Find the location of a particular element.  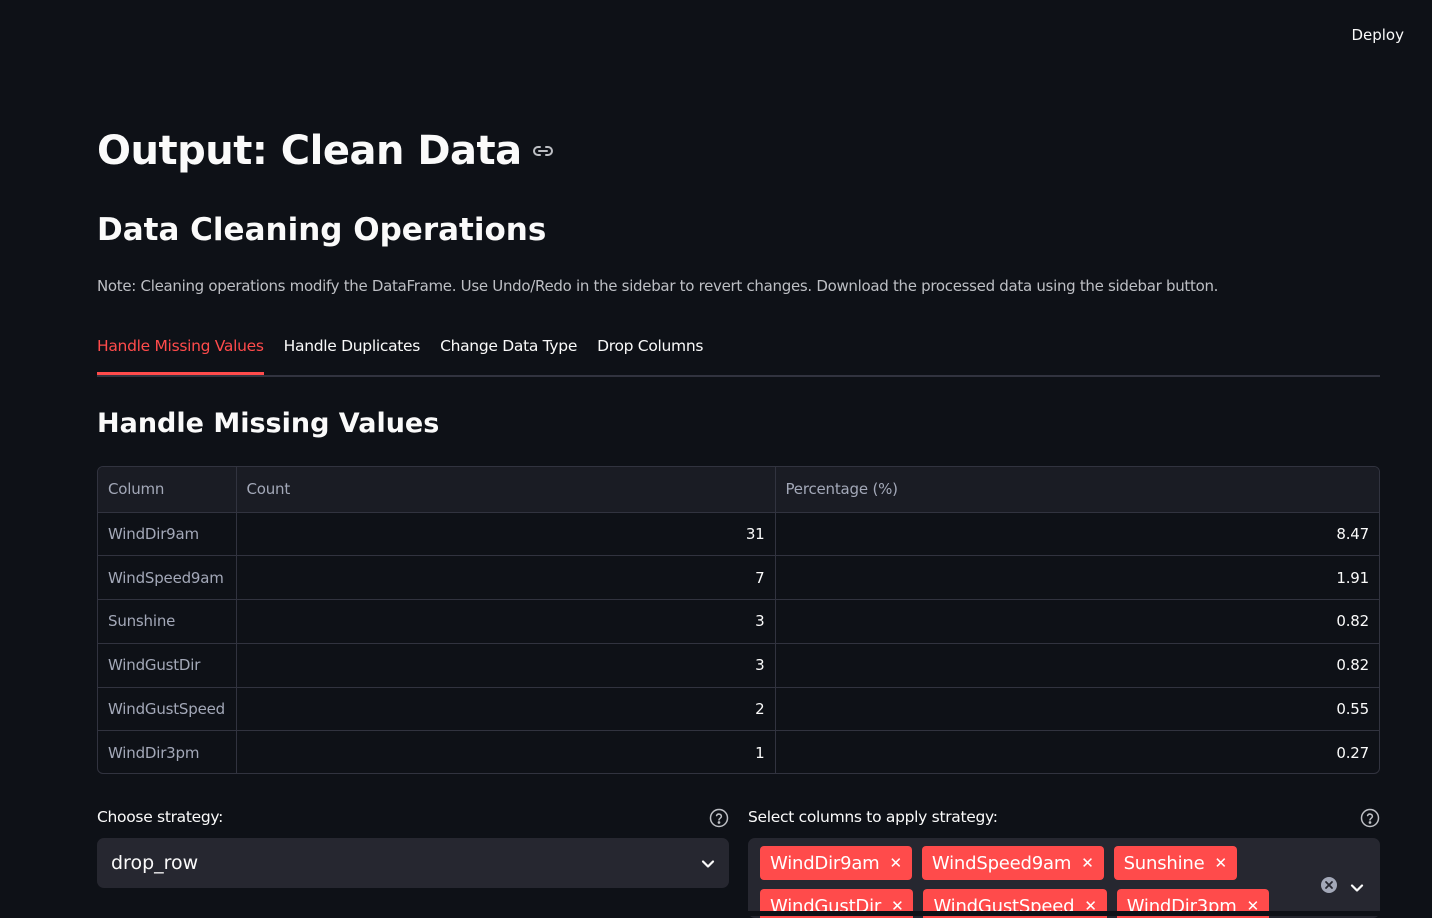

page-title: Output: Clean Data is located at coordinates (325, 151).